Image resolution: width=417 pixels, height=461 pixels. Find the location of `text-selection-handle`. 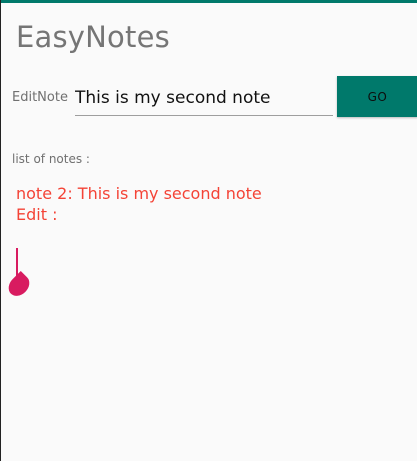

text-selection-handle is located at coordinates (19, 274).